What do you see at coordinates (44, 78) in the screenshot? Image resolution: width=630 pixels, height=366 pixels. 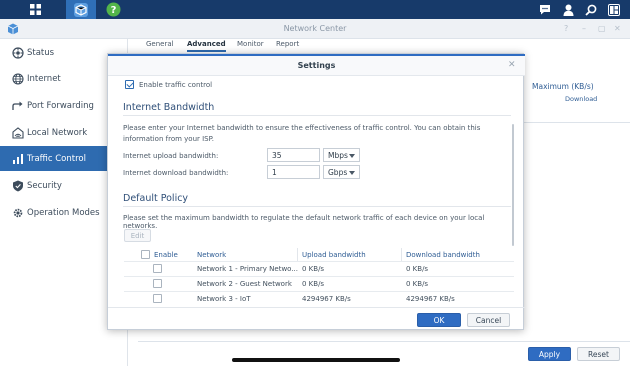 I see `sidebar-item-label: Internet` at bounding box center [44, 78].